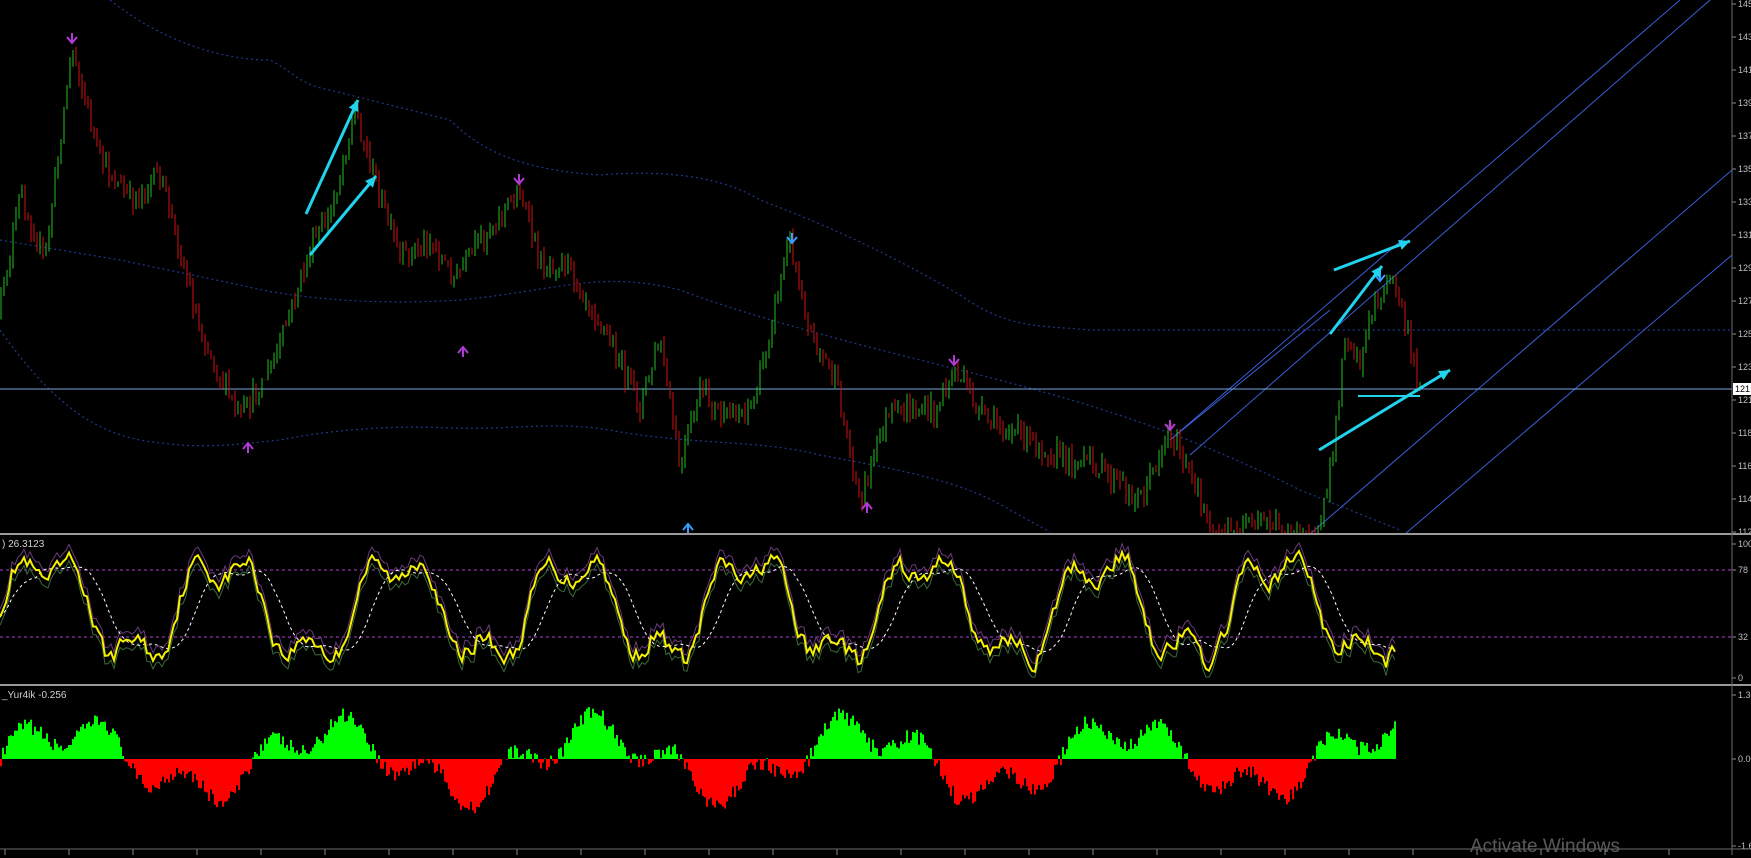  Describe the element at coordinates (697, 611) in the screenshot. I see `stochastic-main-line` at that location.